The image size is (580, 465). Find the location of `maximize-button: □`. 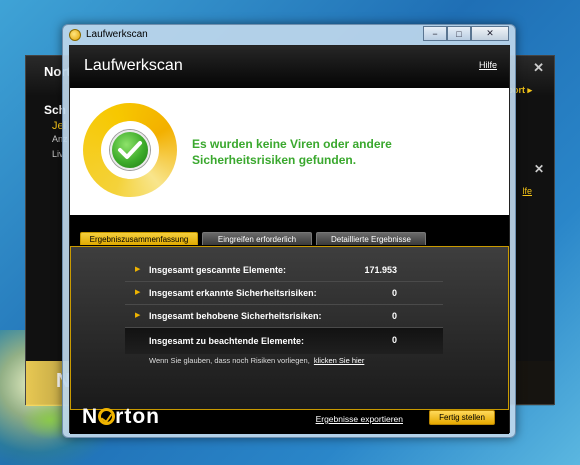

maximize-button: □ is located at coordinates (459, 33).